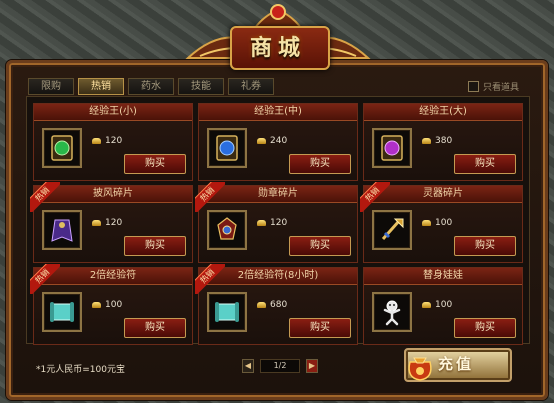  I want to click on item-card: 灵器碎片 100 购买 热销, so click(441, 222).